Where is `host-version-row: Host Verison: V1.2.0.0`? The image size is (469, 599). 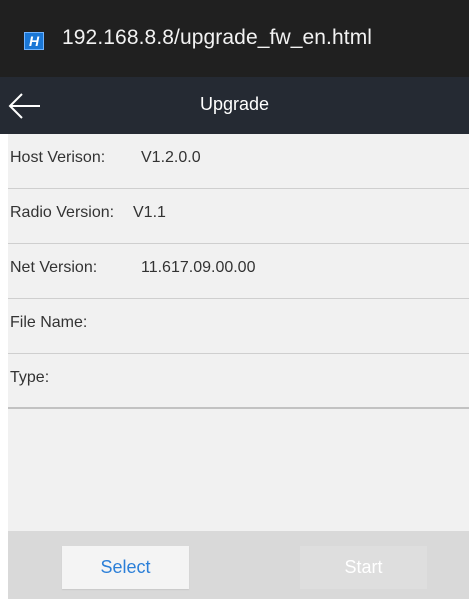 host-version-row: Host Verison: V1.2.0.0 is located at coordinates (238, 161).